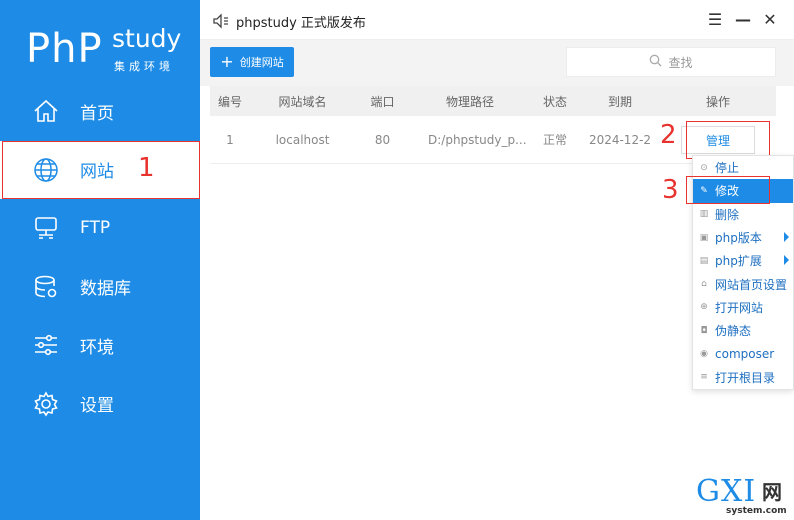 This screenshot has width=794, height=520. What do you see at coordinates (727, 168) in the screenshot?
I see `menu-item-label: 停止` at bounding box center [727, 168].